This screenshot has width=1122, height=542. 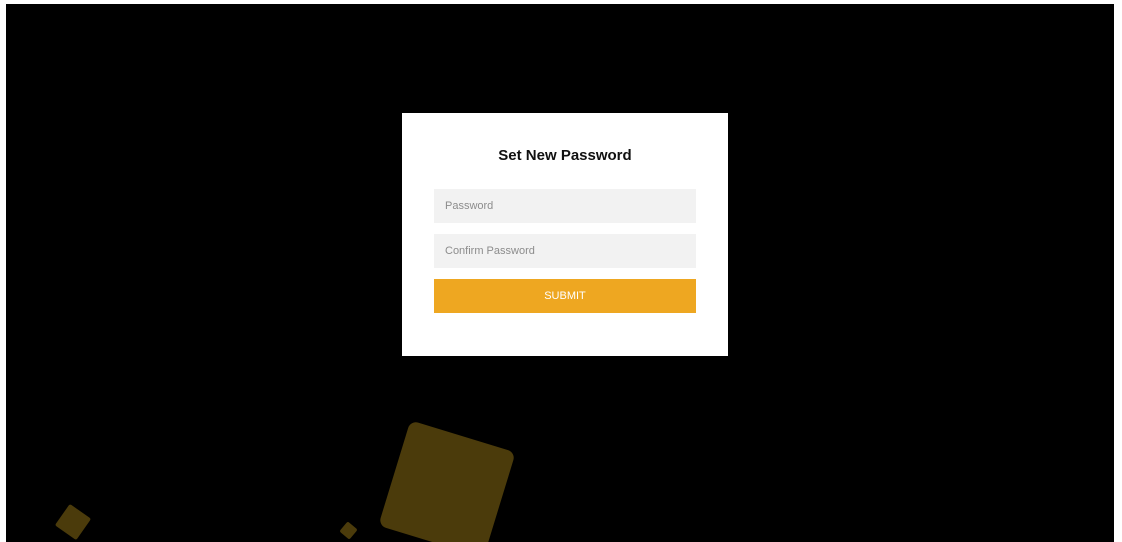 I want to click on decorative-square-tiny, so click(x=348, y=530).